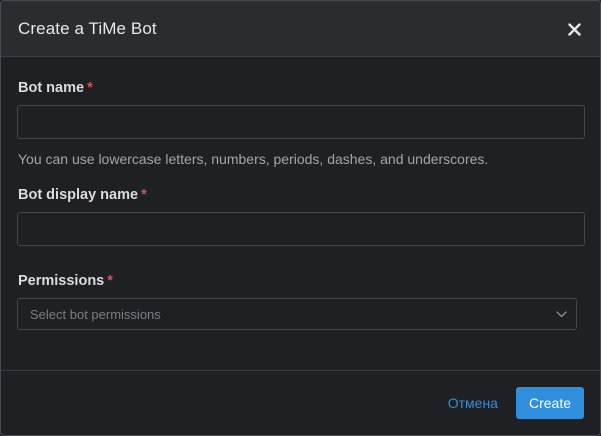 The image size is (601, 436). I want to click on bot-name-label-text: Bot name, so click(51, 88).